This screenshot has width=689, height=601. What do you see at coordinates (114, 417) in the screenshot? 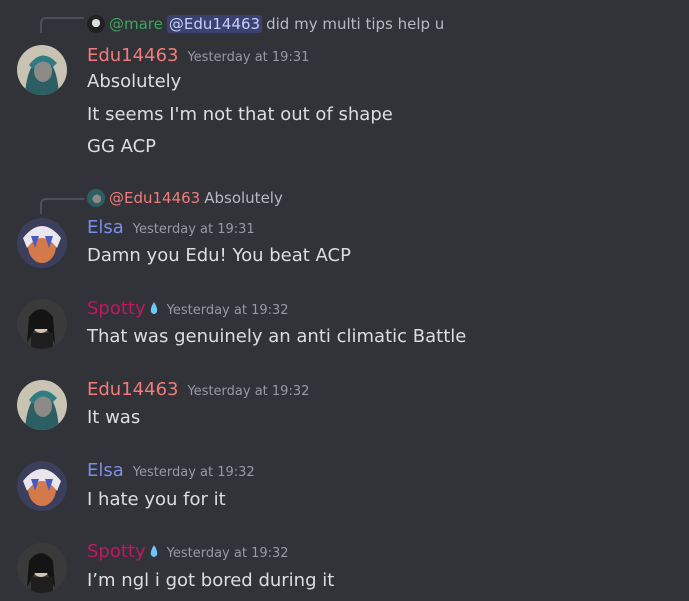
I see `message-text: It was` at bounding box center [114, 417].